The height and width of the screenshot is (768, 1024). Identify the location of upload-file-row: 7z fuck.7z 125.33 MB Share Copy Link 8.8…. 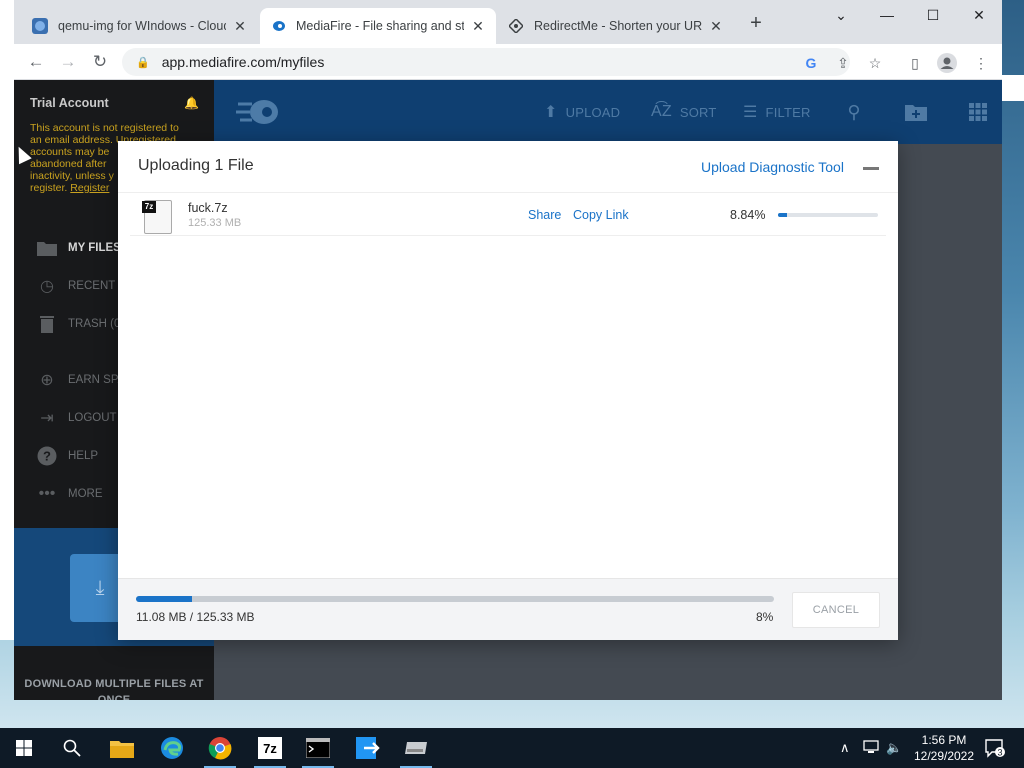
(508, 215).